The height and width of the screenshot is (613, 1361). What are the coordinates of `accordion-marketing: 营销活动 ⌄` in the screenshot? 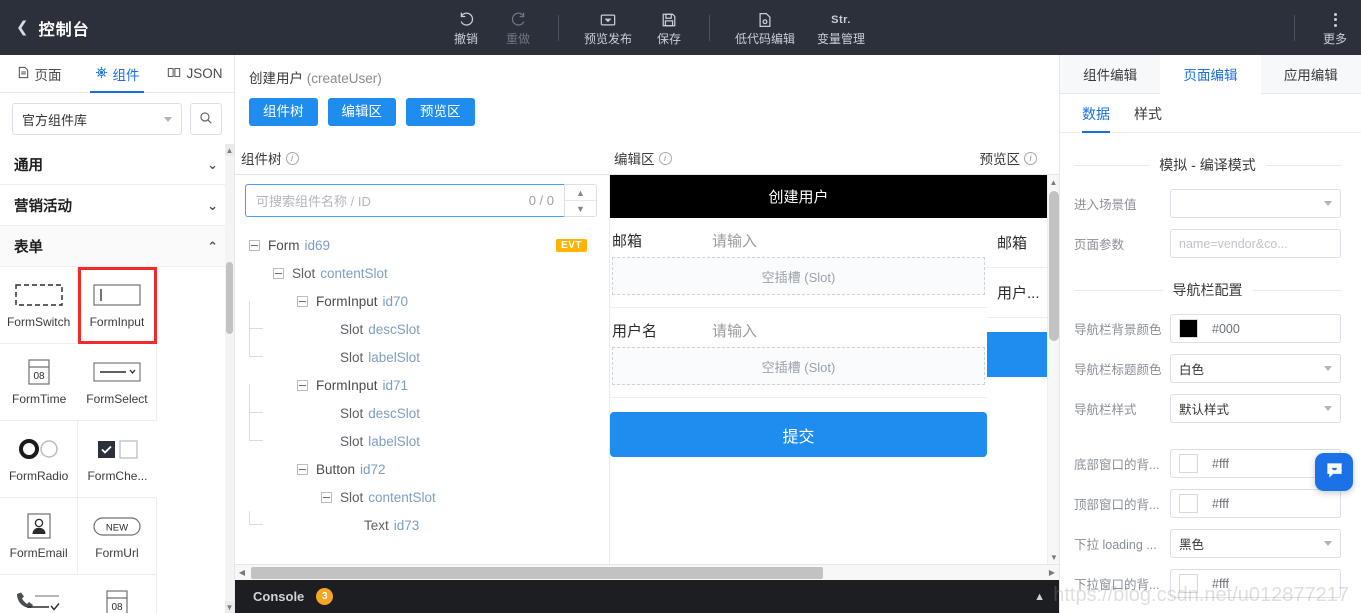 It's located at (117, 205).